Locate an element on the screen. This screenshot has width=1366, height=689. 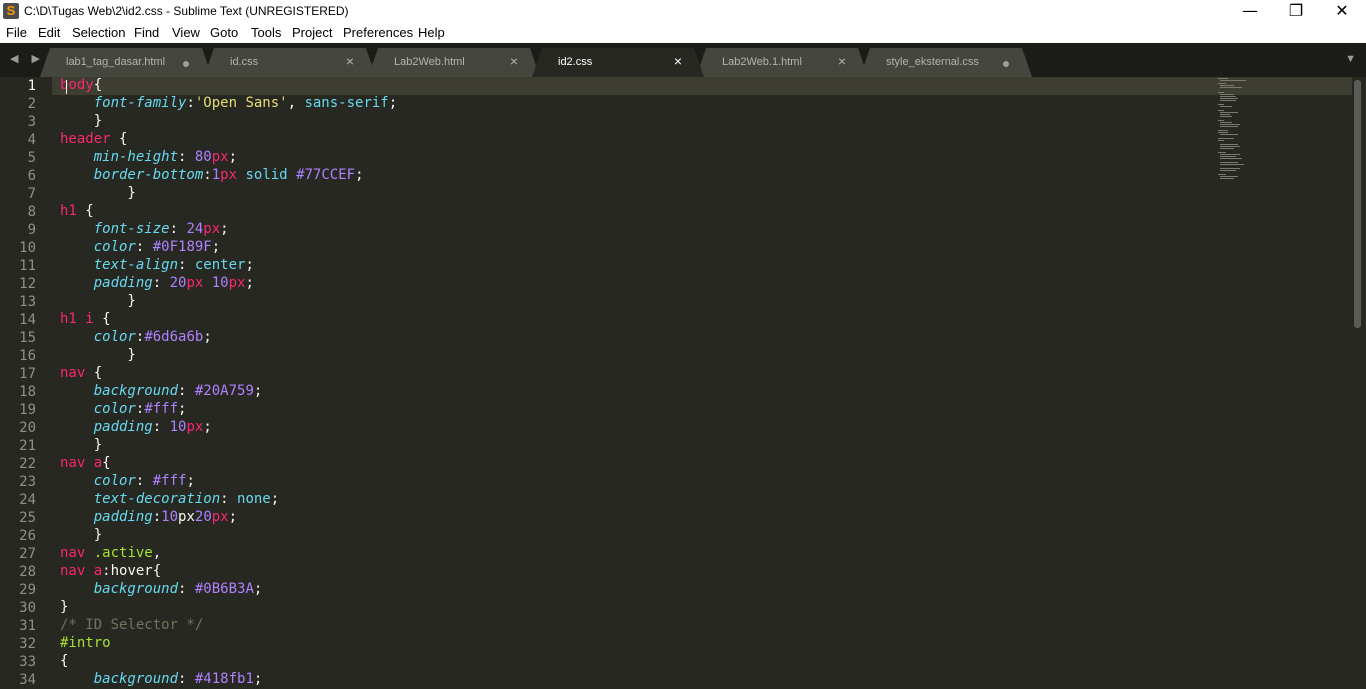
line-number: 18 is located at coordinates (18, 392).